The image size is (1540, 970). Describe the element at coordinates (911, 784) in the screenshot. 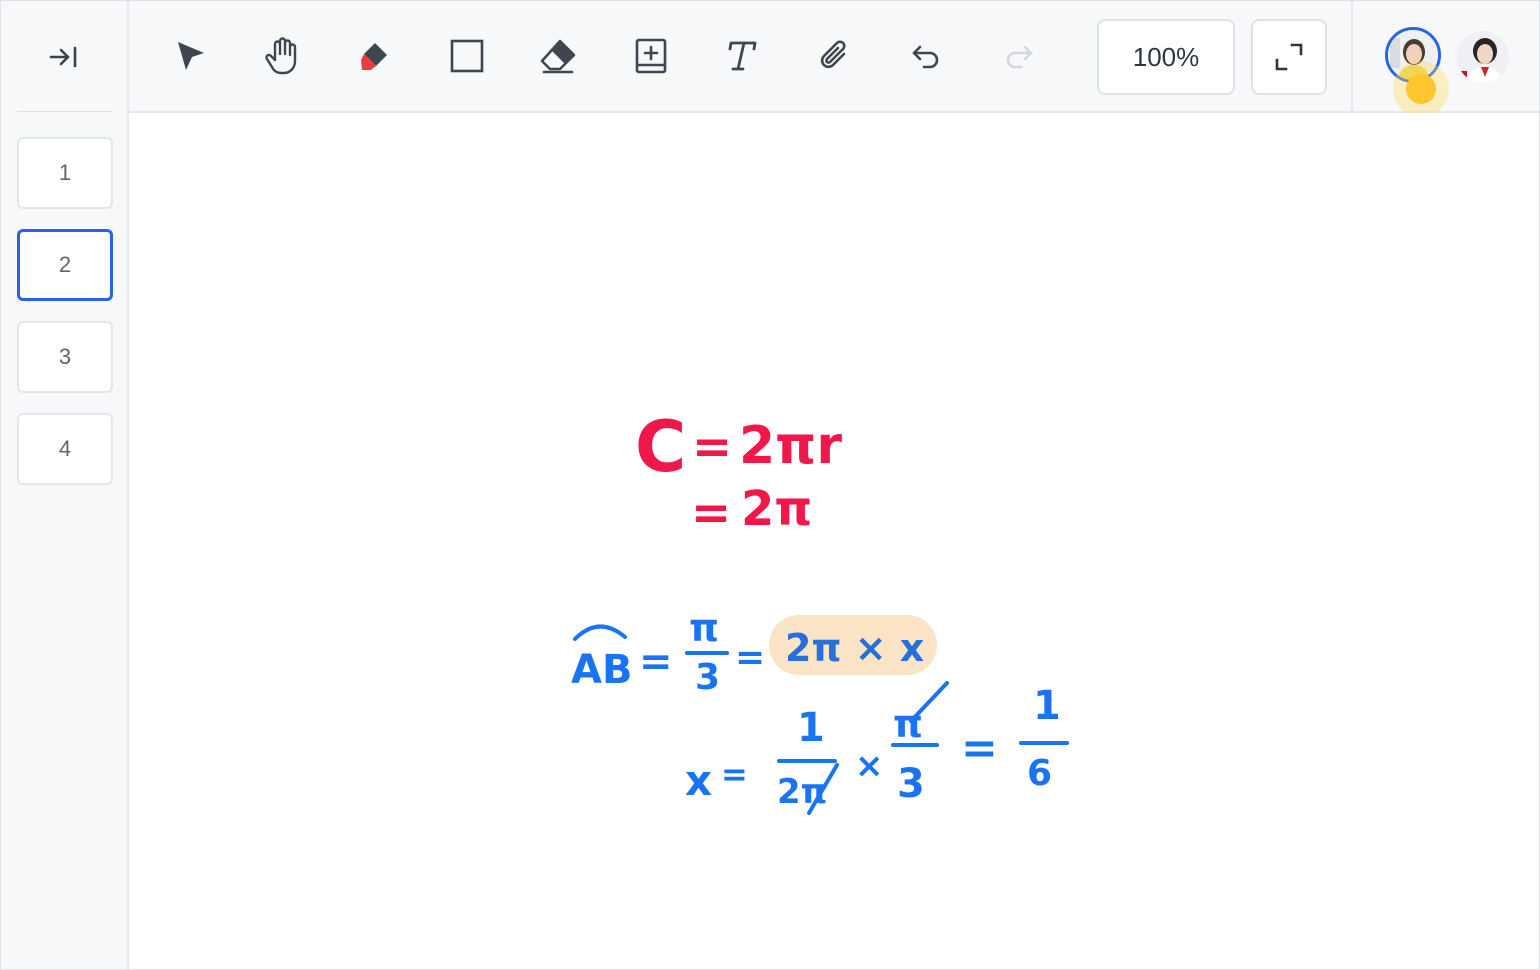

I see `frac2-den: 3` at that location.